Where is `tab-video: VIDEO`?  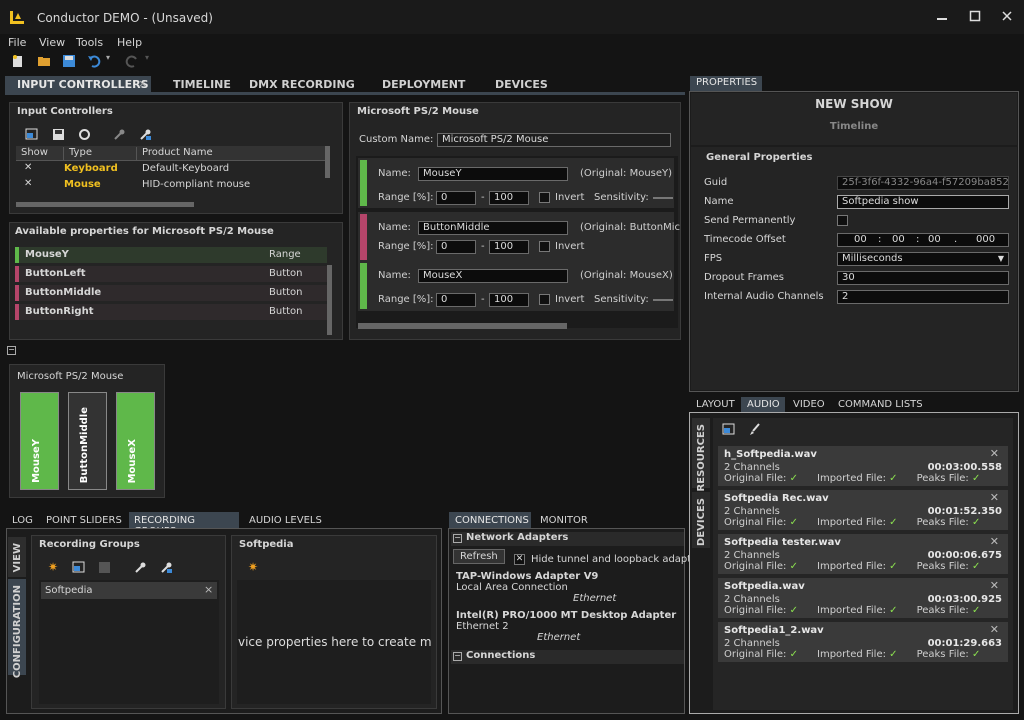 tab-video: VIDEO is located at coordinates (809, 404).